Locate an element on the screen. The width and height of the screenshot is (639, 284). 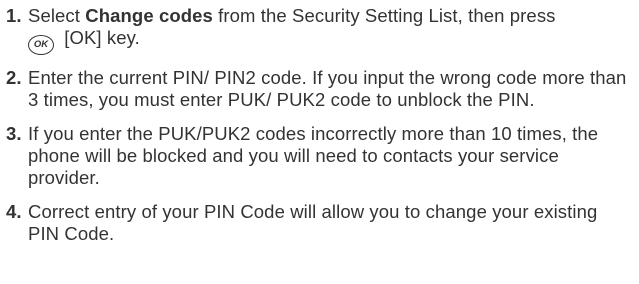
ok-key-icon: OK is located at coordinates (41, 44).